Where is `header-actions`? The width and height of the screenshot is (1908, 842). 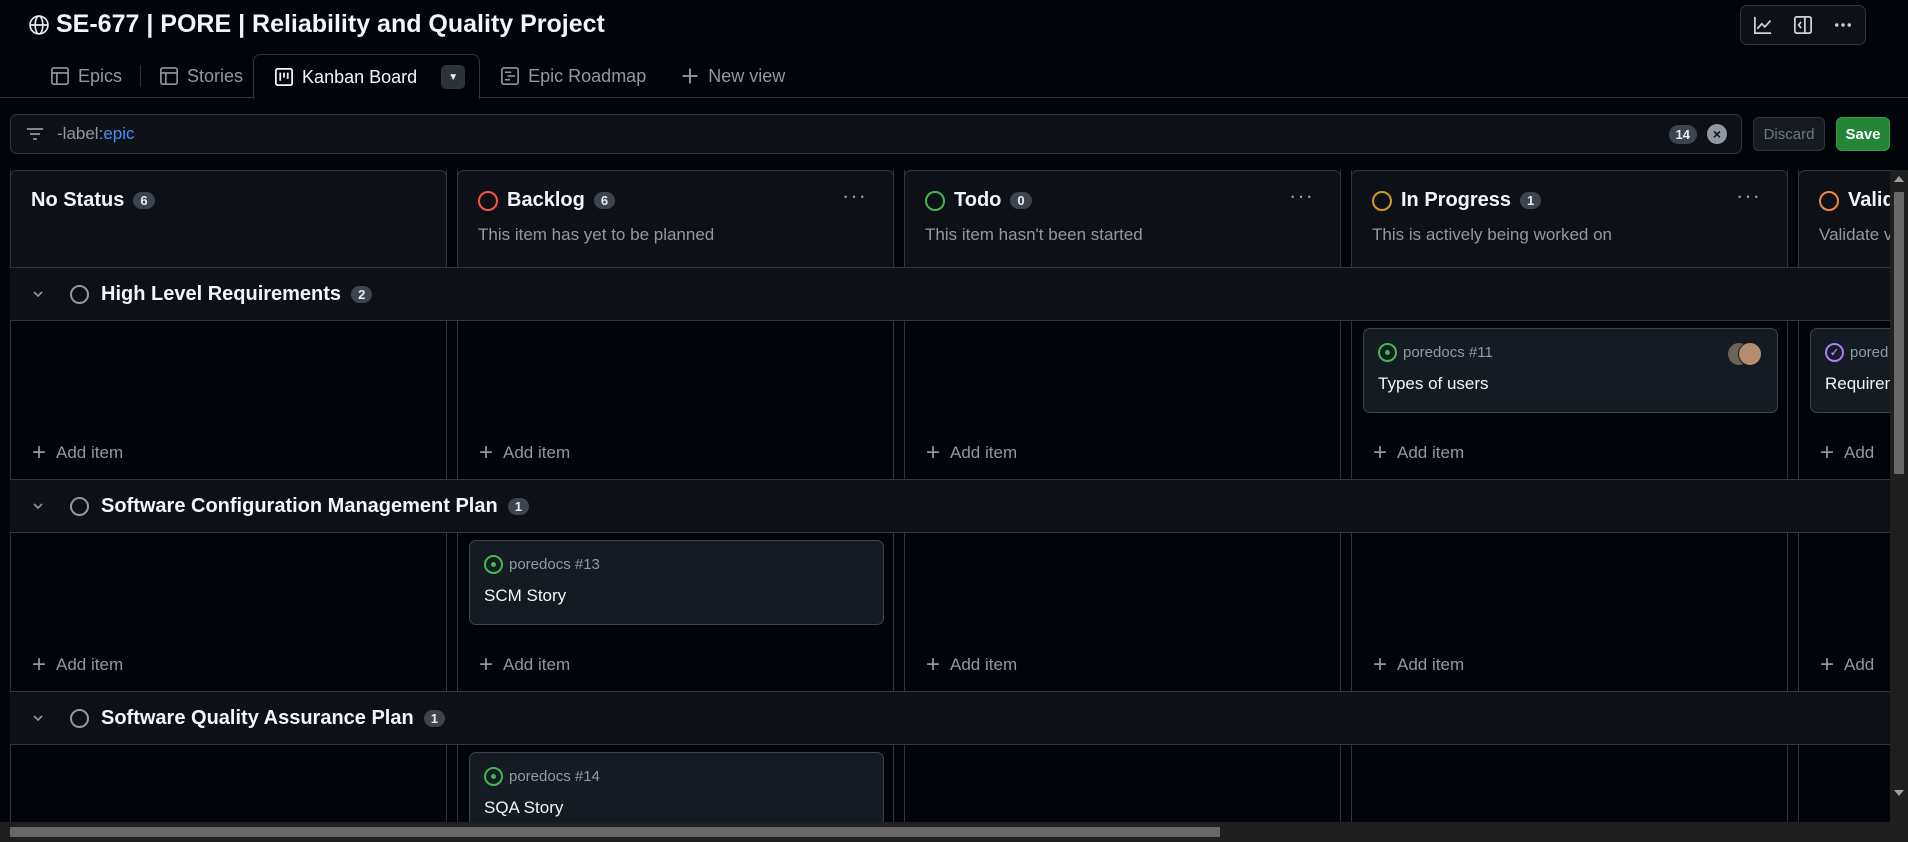
header-actions is located at coordinates (1803, 25).